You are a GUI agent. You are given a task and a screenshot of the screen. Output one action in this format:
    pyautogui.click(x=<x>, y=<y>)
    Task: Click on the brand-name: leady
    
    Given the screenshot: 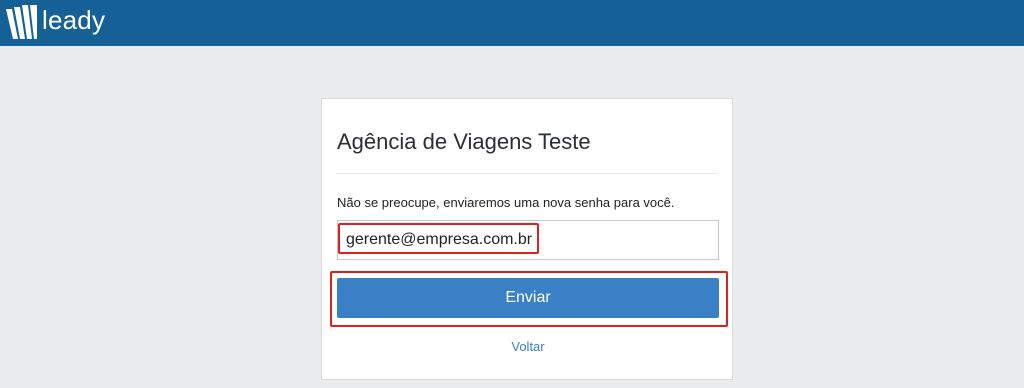 What is the action you would take?
    pyautogui.click(x=74, y=20)
    